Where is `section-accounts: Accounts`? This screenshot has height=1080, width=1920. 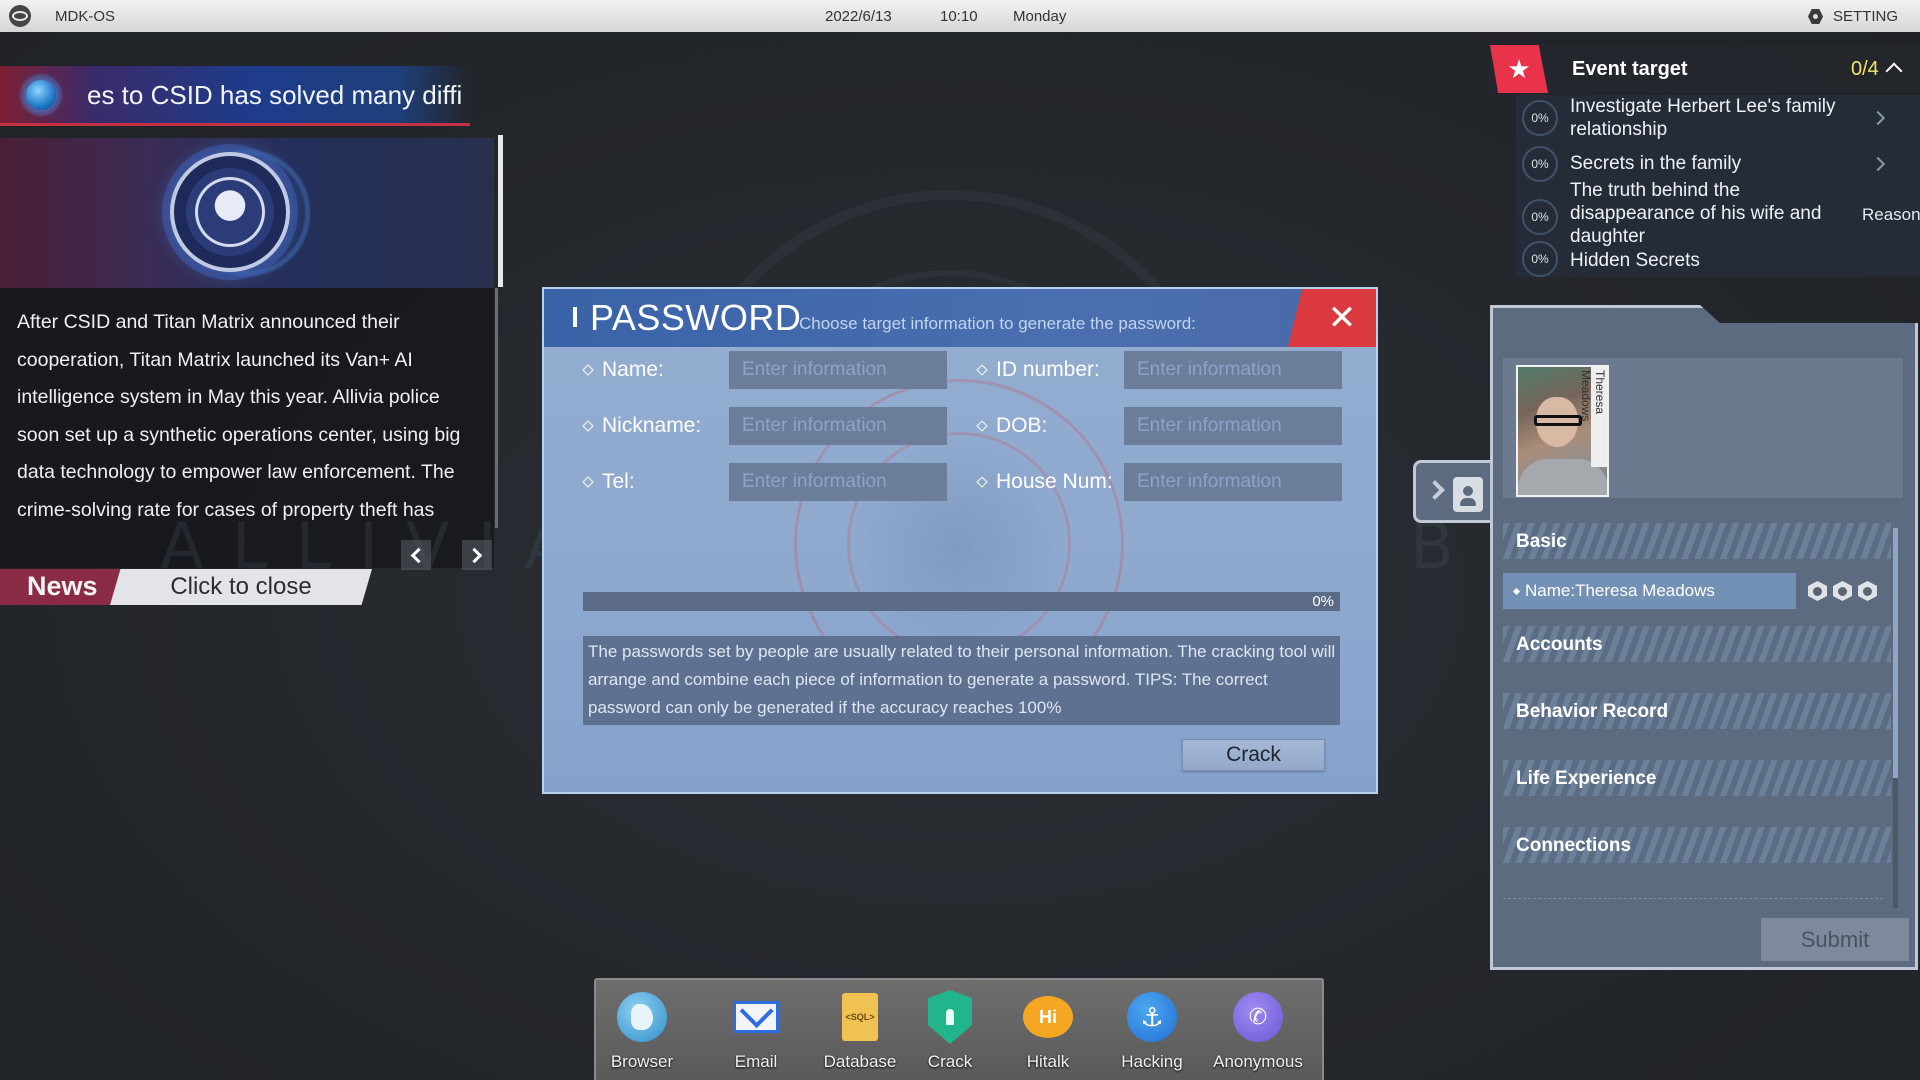
section-accounts: Accounts is located at coordinates (1697, 644).